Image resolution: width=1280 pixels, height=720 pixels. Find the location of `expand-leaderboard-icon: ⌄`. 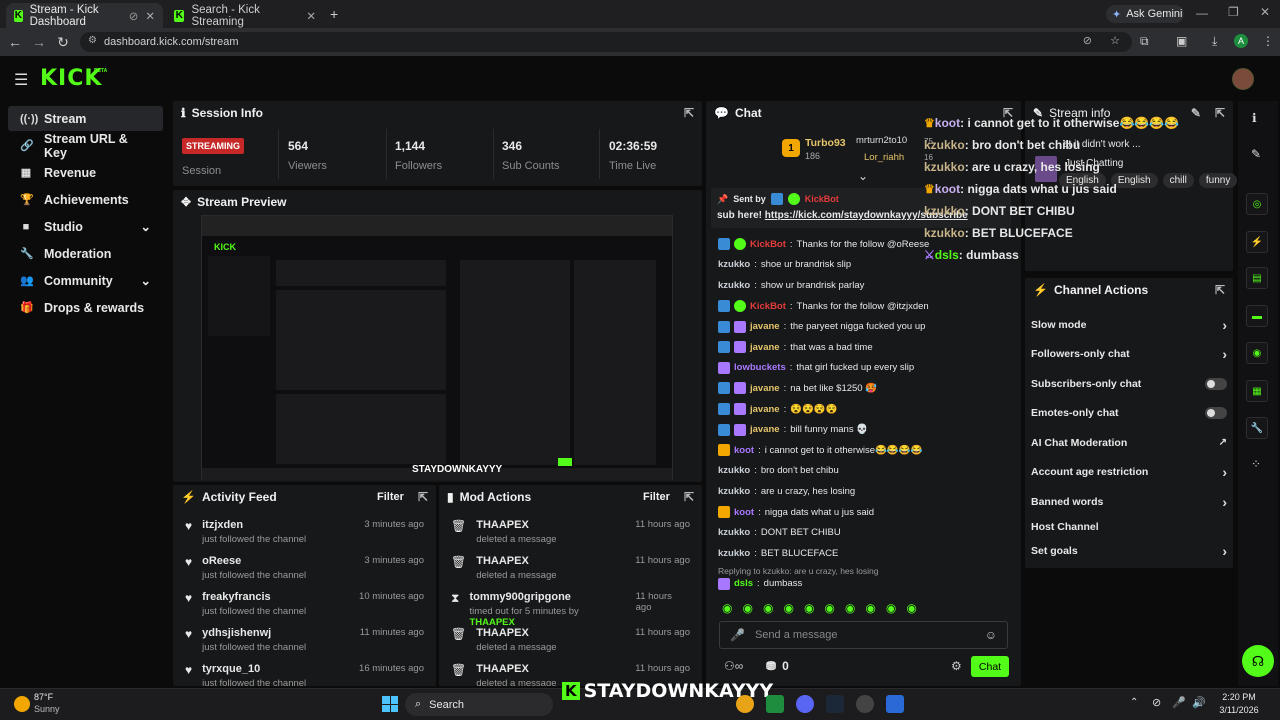

expand-leaderboard-icon: ⌄ is located at coordinates (863, 176).